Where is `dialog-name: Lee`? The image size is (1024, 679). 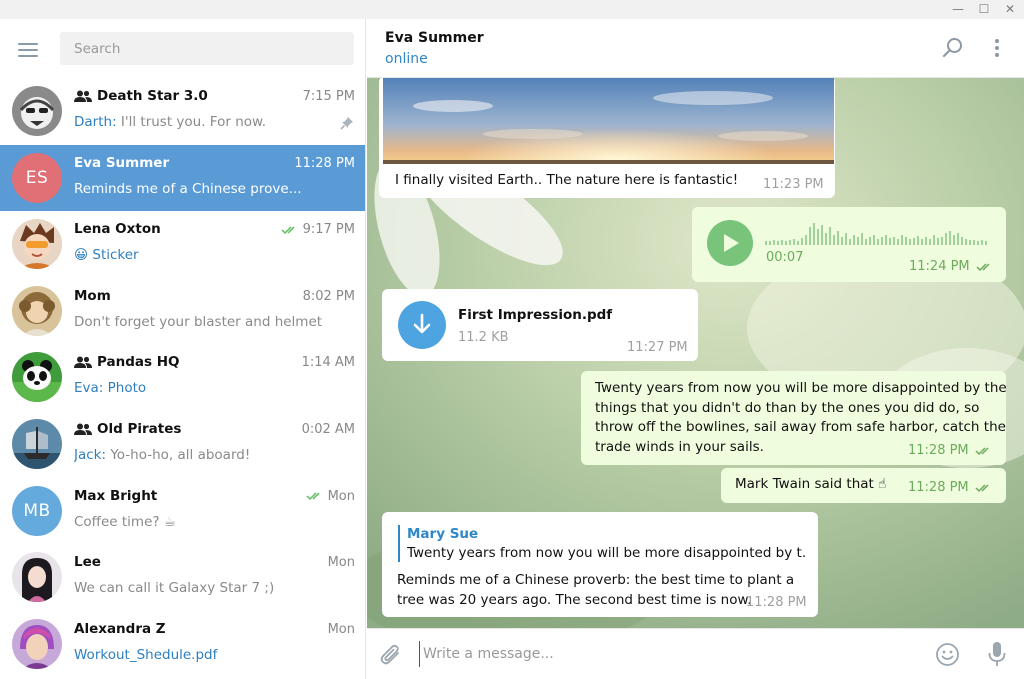
dialog-name: Lee is located at coordinates (87, 562).